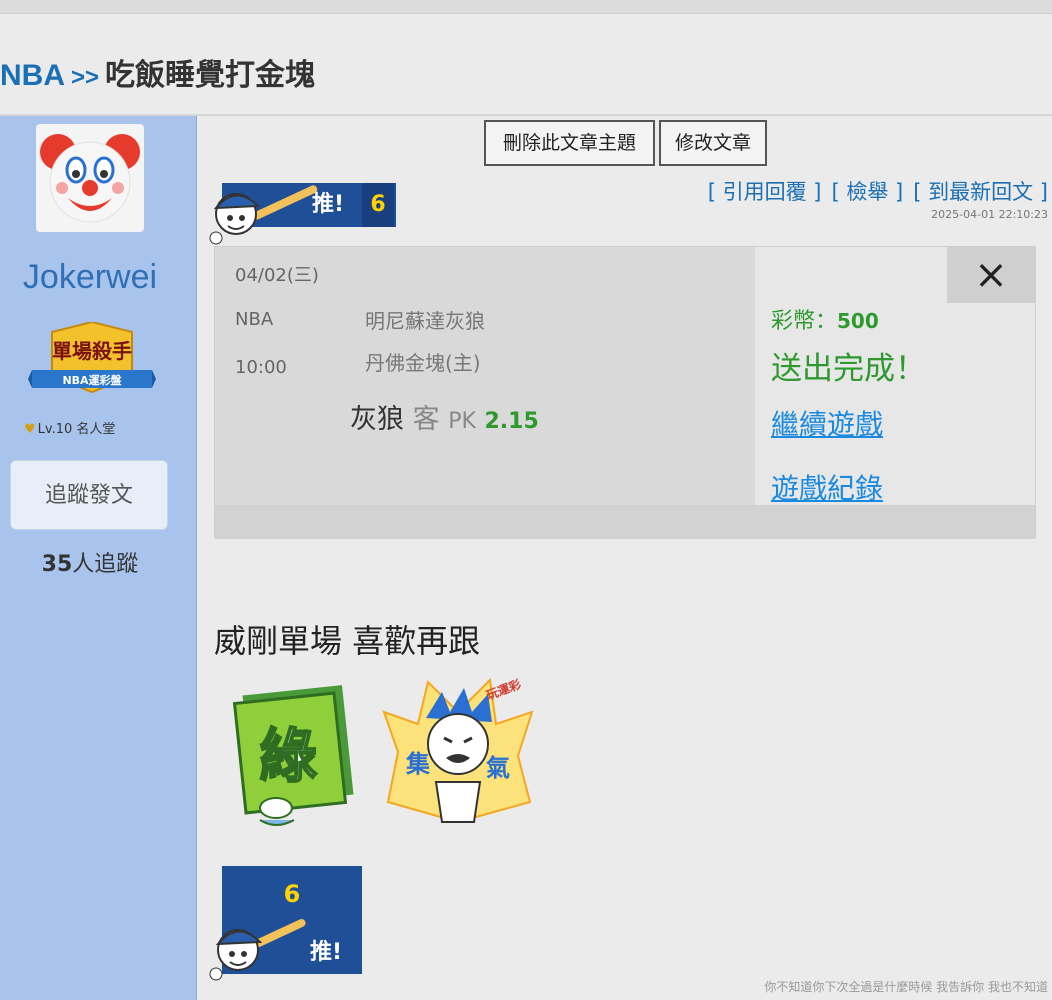 This screenshot has height=1000, width=1052. I want to click on followers-number: 35, so click(57, 564).